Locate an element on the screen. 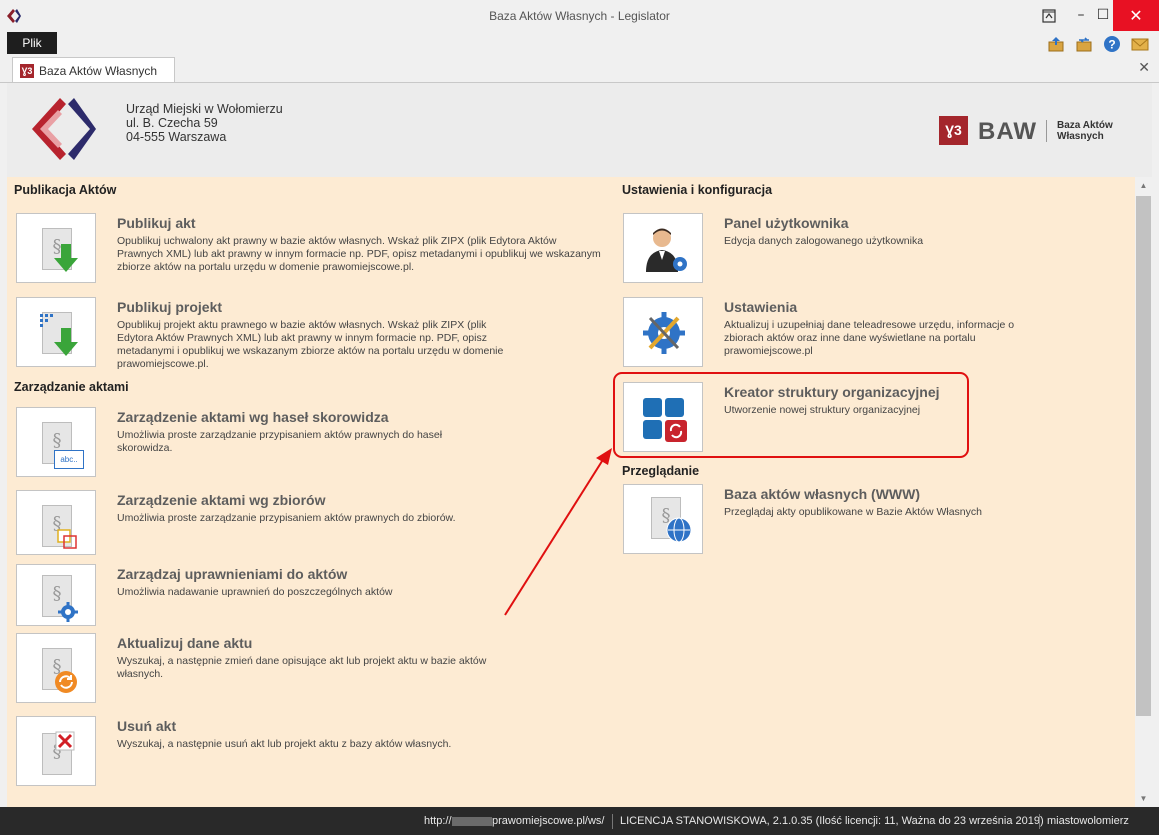  status-user: miastowolomierz is located at coordinates (1088, 821).